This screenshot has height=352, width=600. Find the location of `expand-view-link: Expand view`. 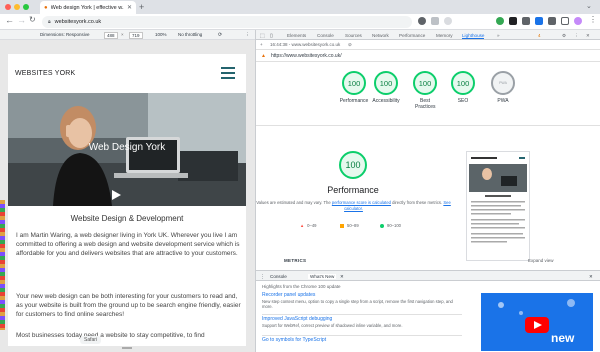

expand-view-link: Expand view is located at coordinates (541, 260).